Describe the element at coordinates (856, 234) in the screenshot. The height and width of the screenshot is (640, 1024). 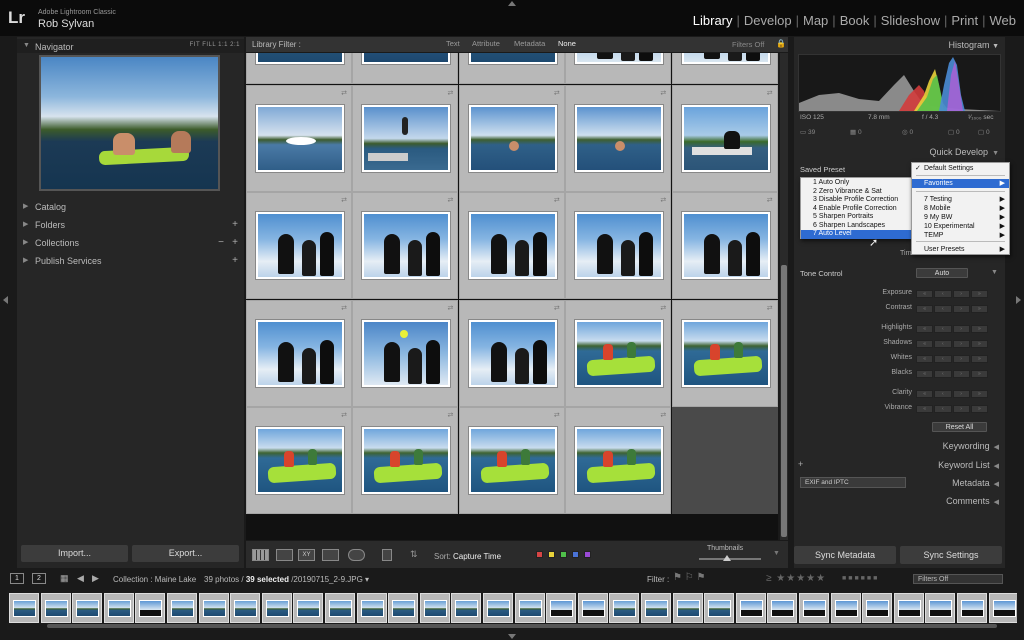
I see `preset-menu-item: 7 Auto Level` at that location.